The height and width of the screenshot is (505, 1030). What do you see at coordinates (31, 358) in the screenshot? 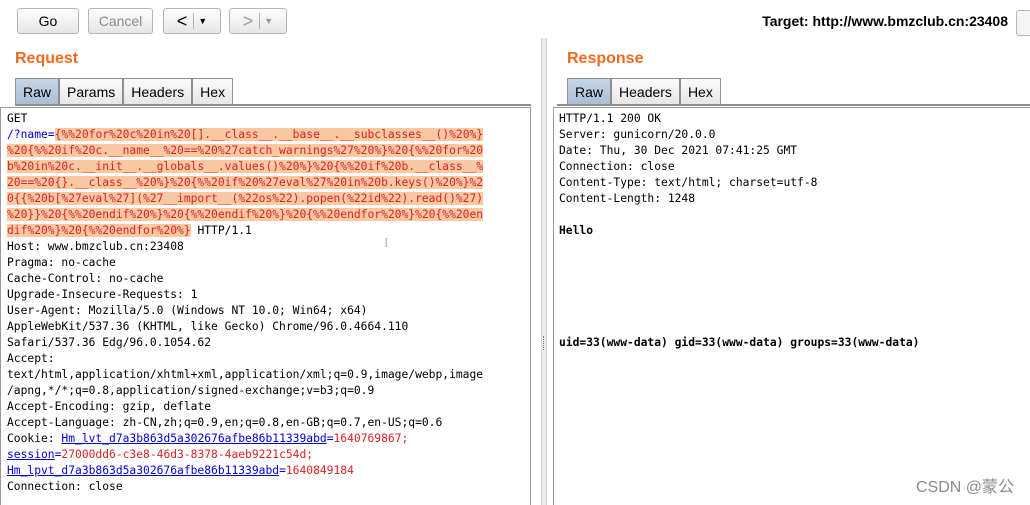
I see `header-line: Accept:` at bounding box center [31, 358].